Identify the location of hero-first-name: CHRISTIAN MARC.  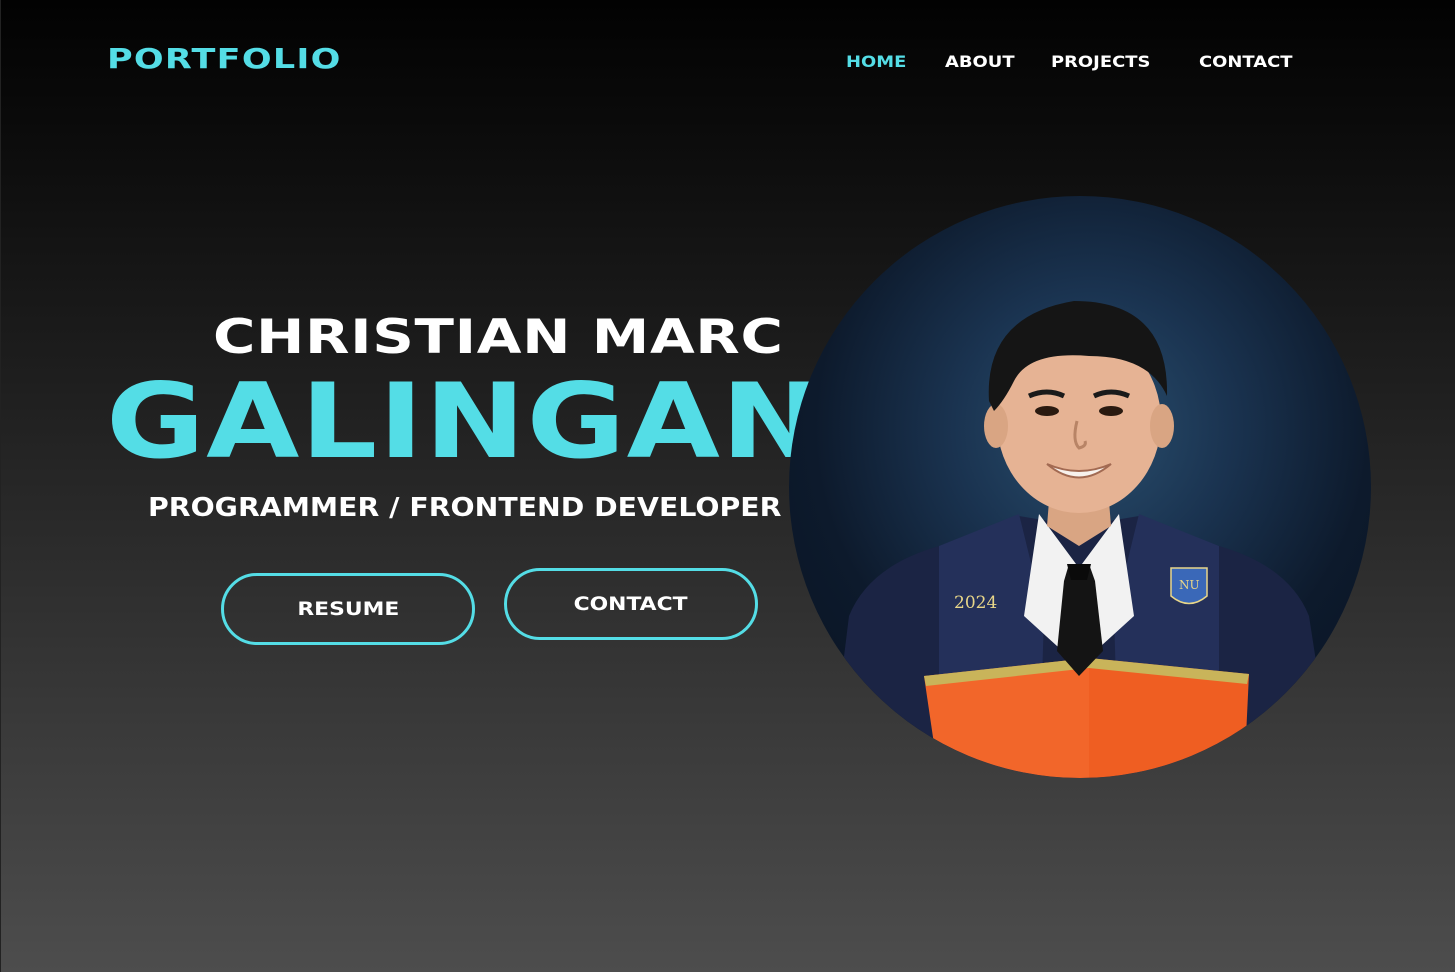
(498, 337).